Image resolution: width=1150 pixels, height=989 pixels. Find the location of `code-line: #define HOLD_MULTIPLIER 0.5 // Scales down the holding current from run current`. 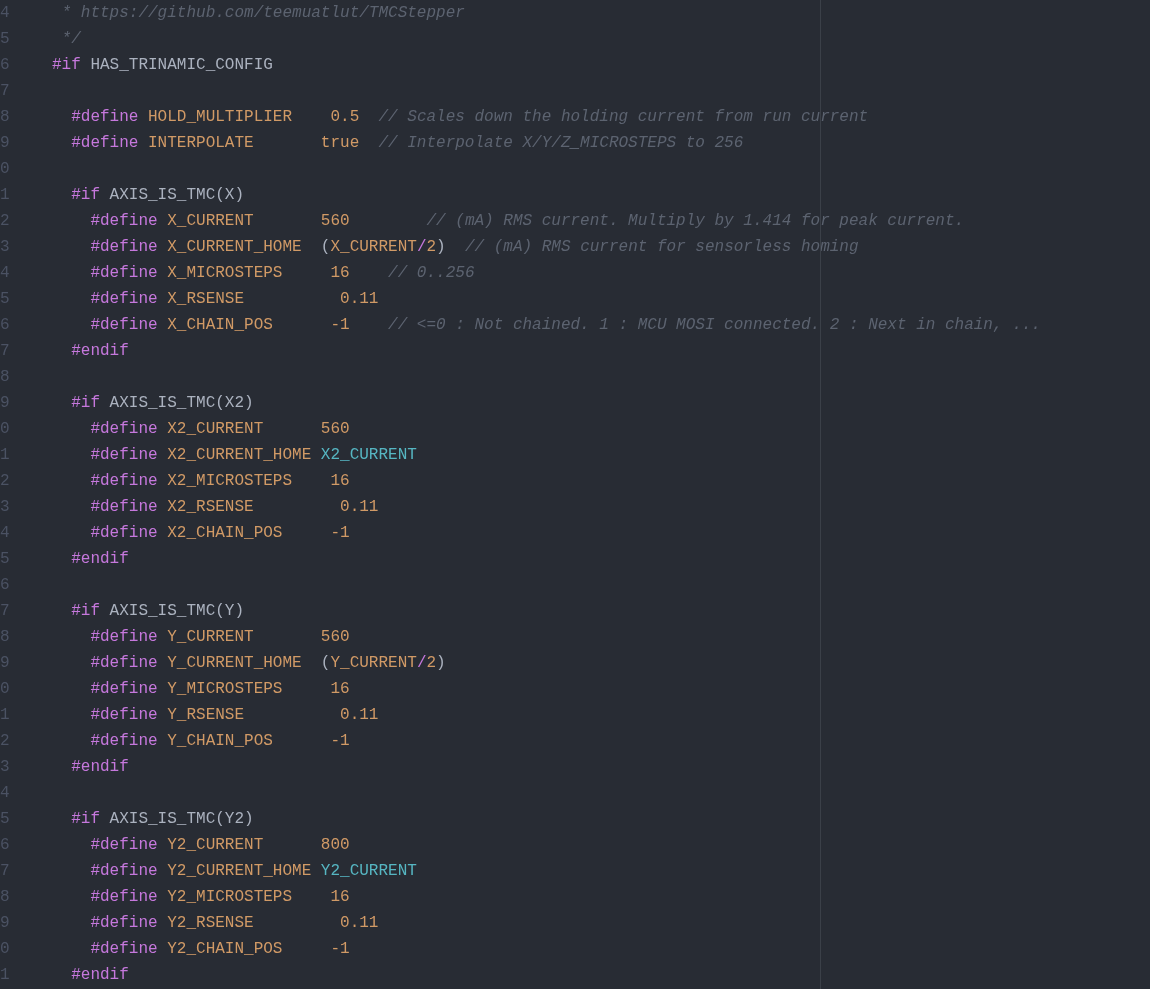

code-line: #define HOLD_MULTIPLIER 0.5 // Scales down the holding current from run current is located at coordinates (469, 117).